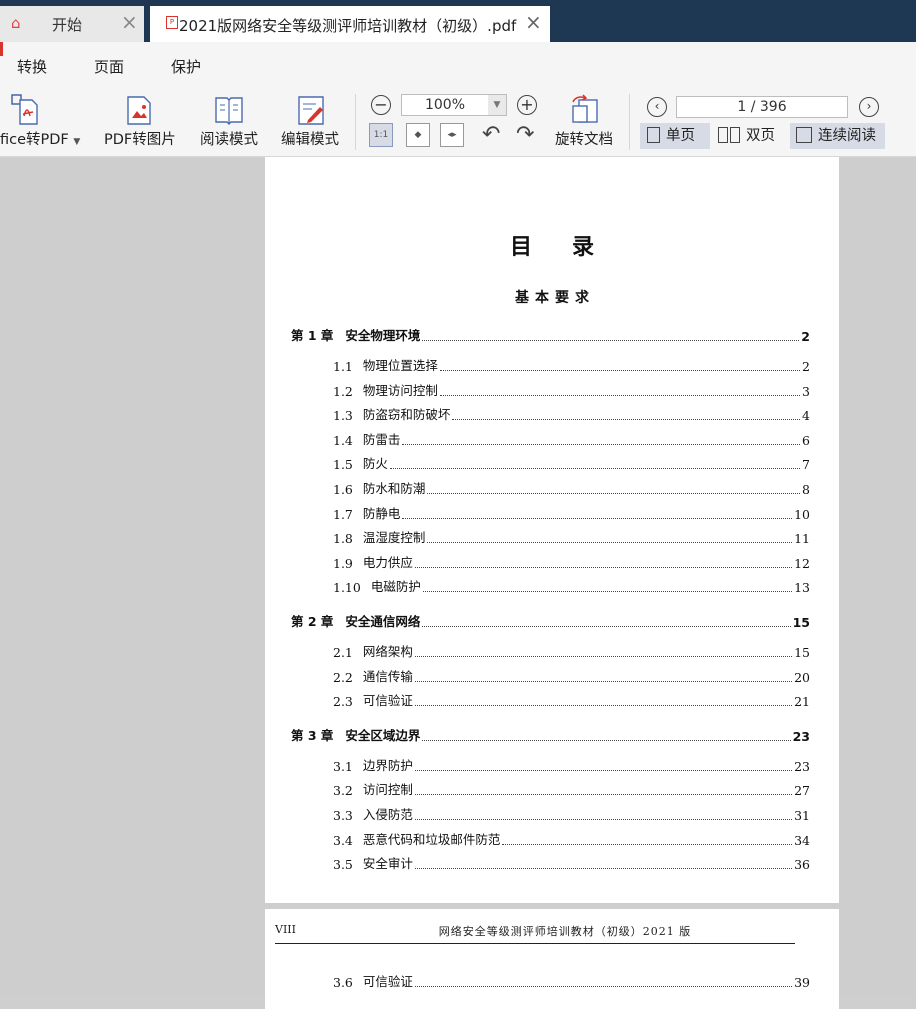 Image resolution: width=916 pixels, height=1009 pixels. What do you see at coordinates (445, 105) in the screenshot?
I see `zoom-input: 100%` at bounding box center [445, 105].